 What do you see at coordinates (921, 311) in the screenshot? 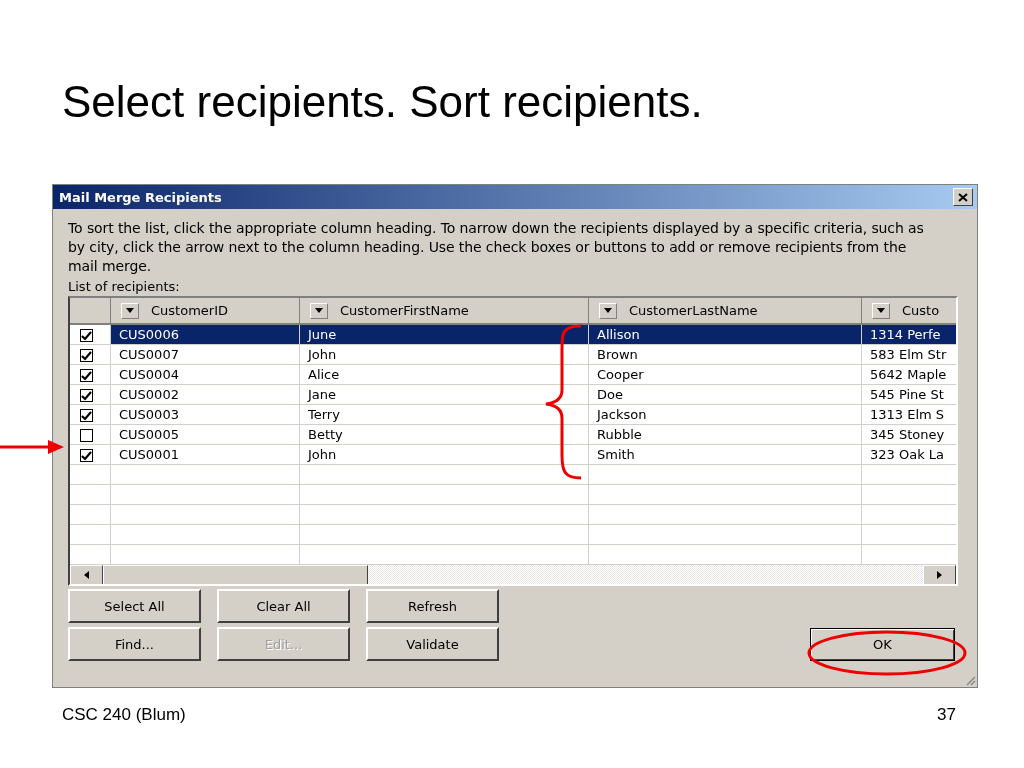
I see `column-title: Custo` at bounding box center [921, 311].